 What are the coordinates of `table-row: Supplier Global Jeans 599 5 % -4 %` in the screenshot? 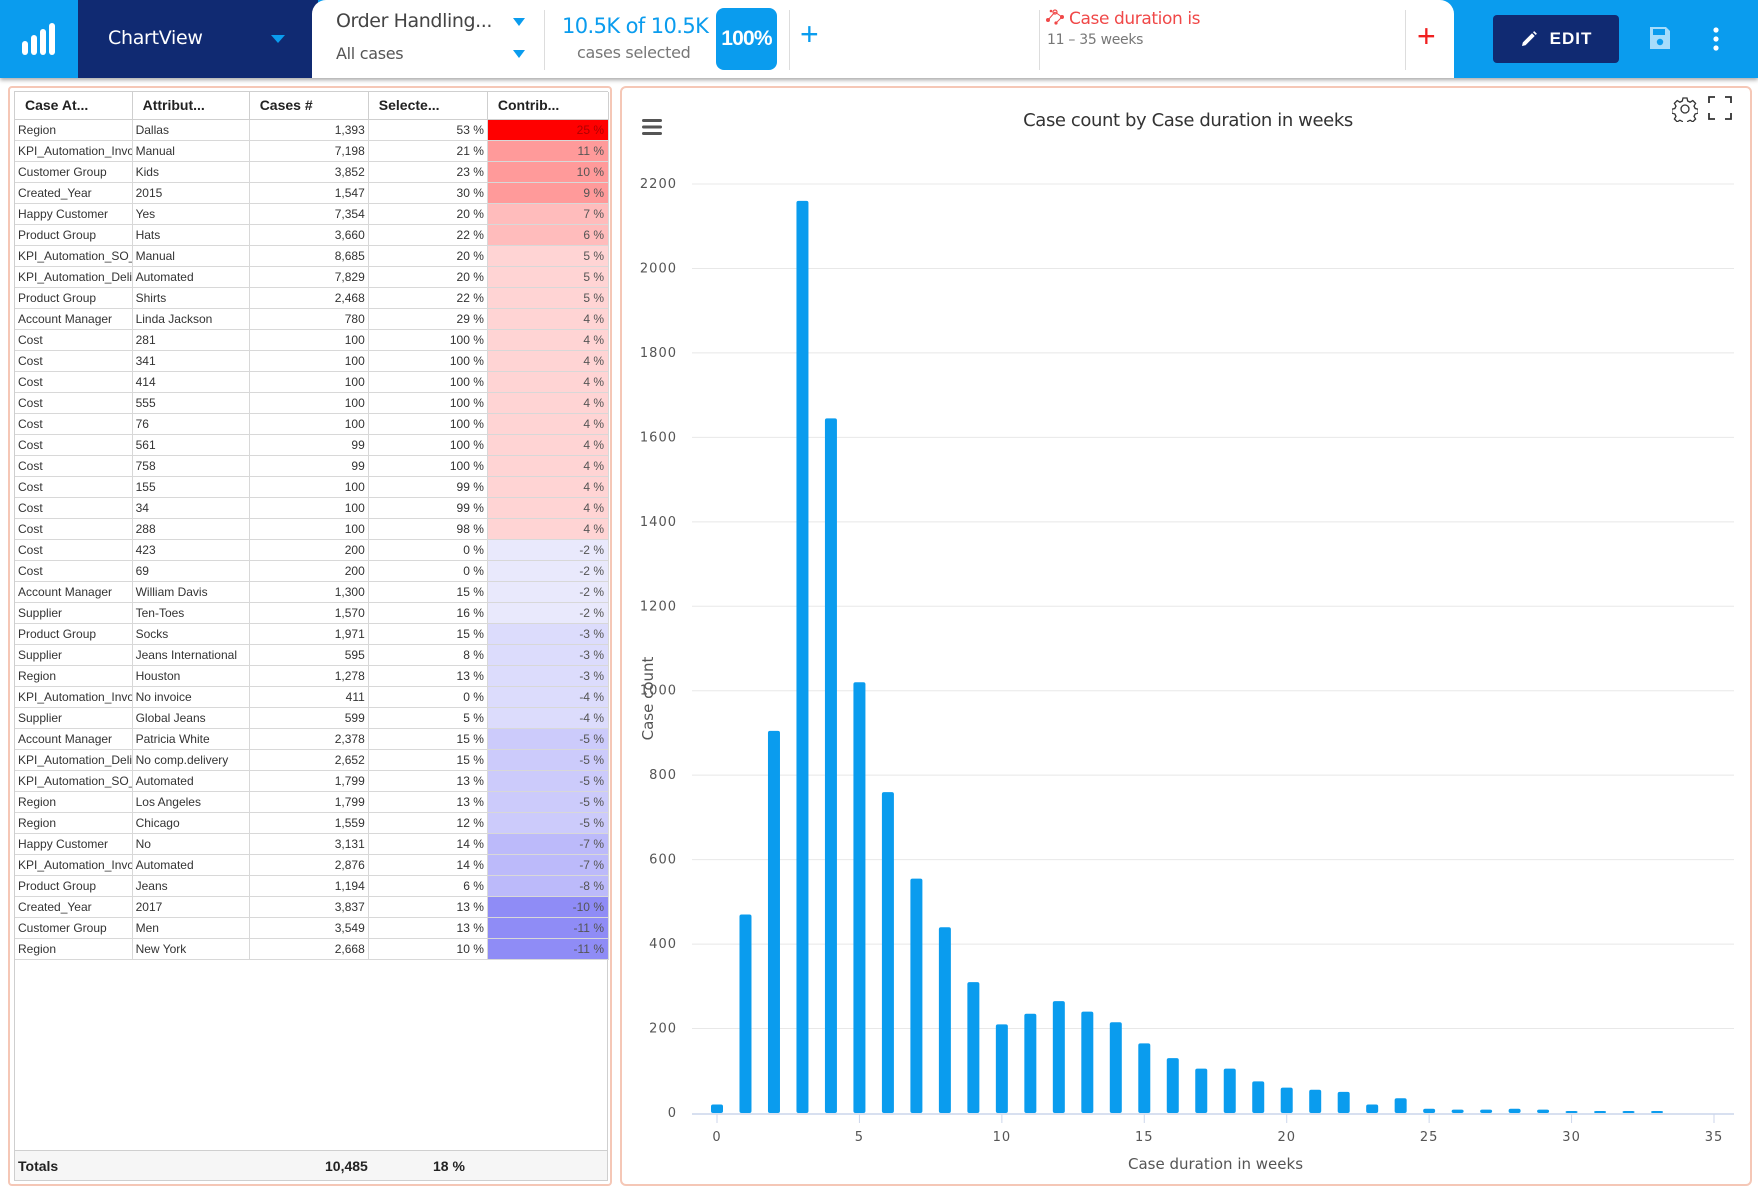 It's located at (312, 718).